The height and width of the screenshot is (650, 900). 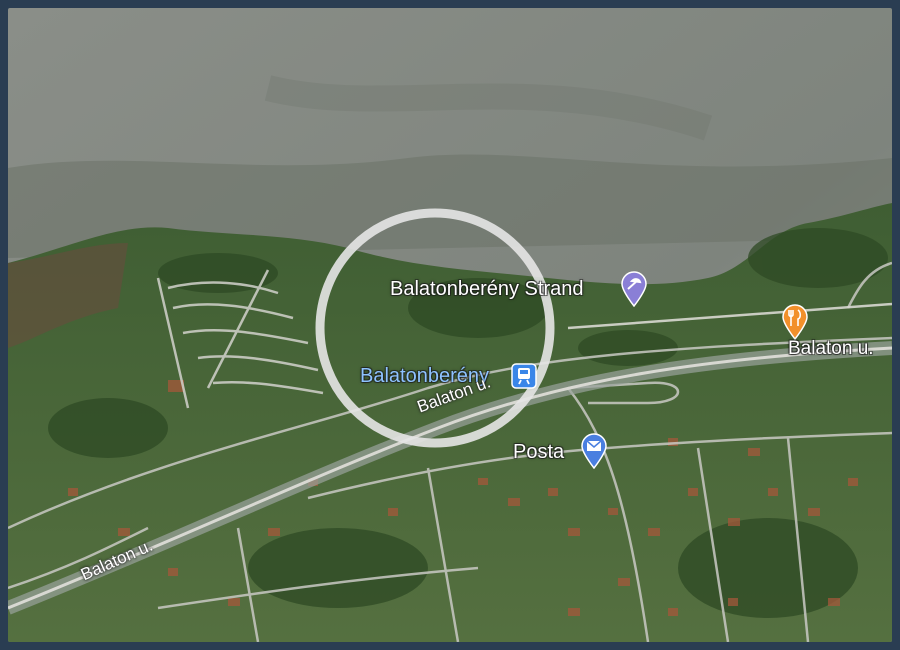 I want to click on train-station-icon, so click(x=524, y=376).